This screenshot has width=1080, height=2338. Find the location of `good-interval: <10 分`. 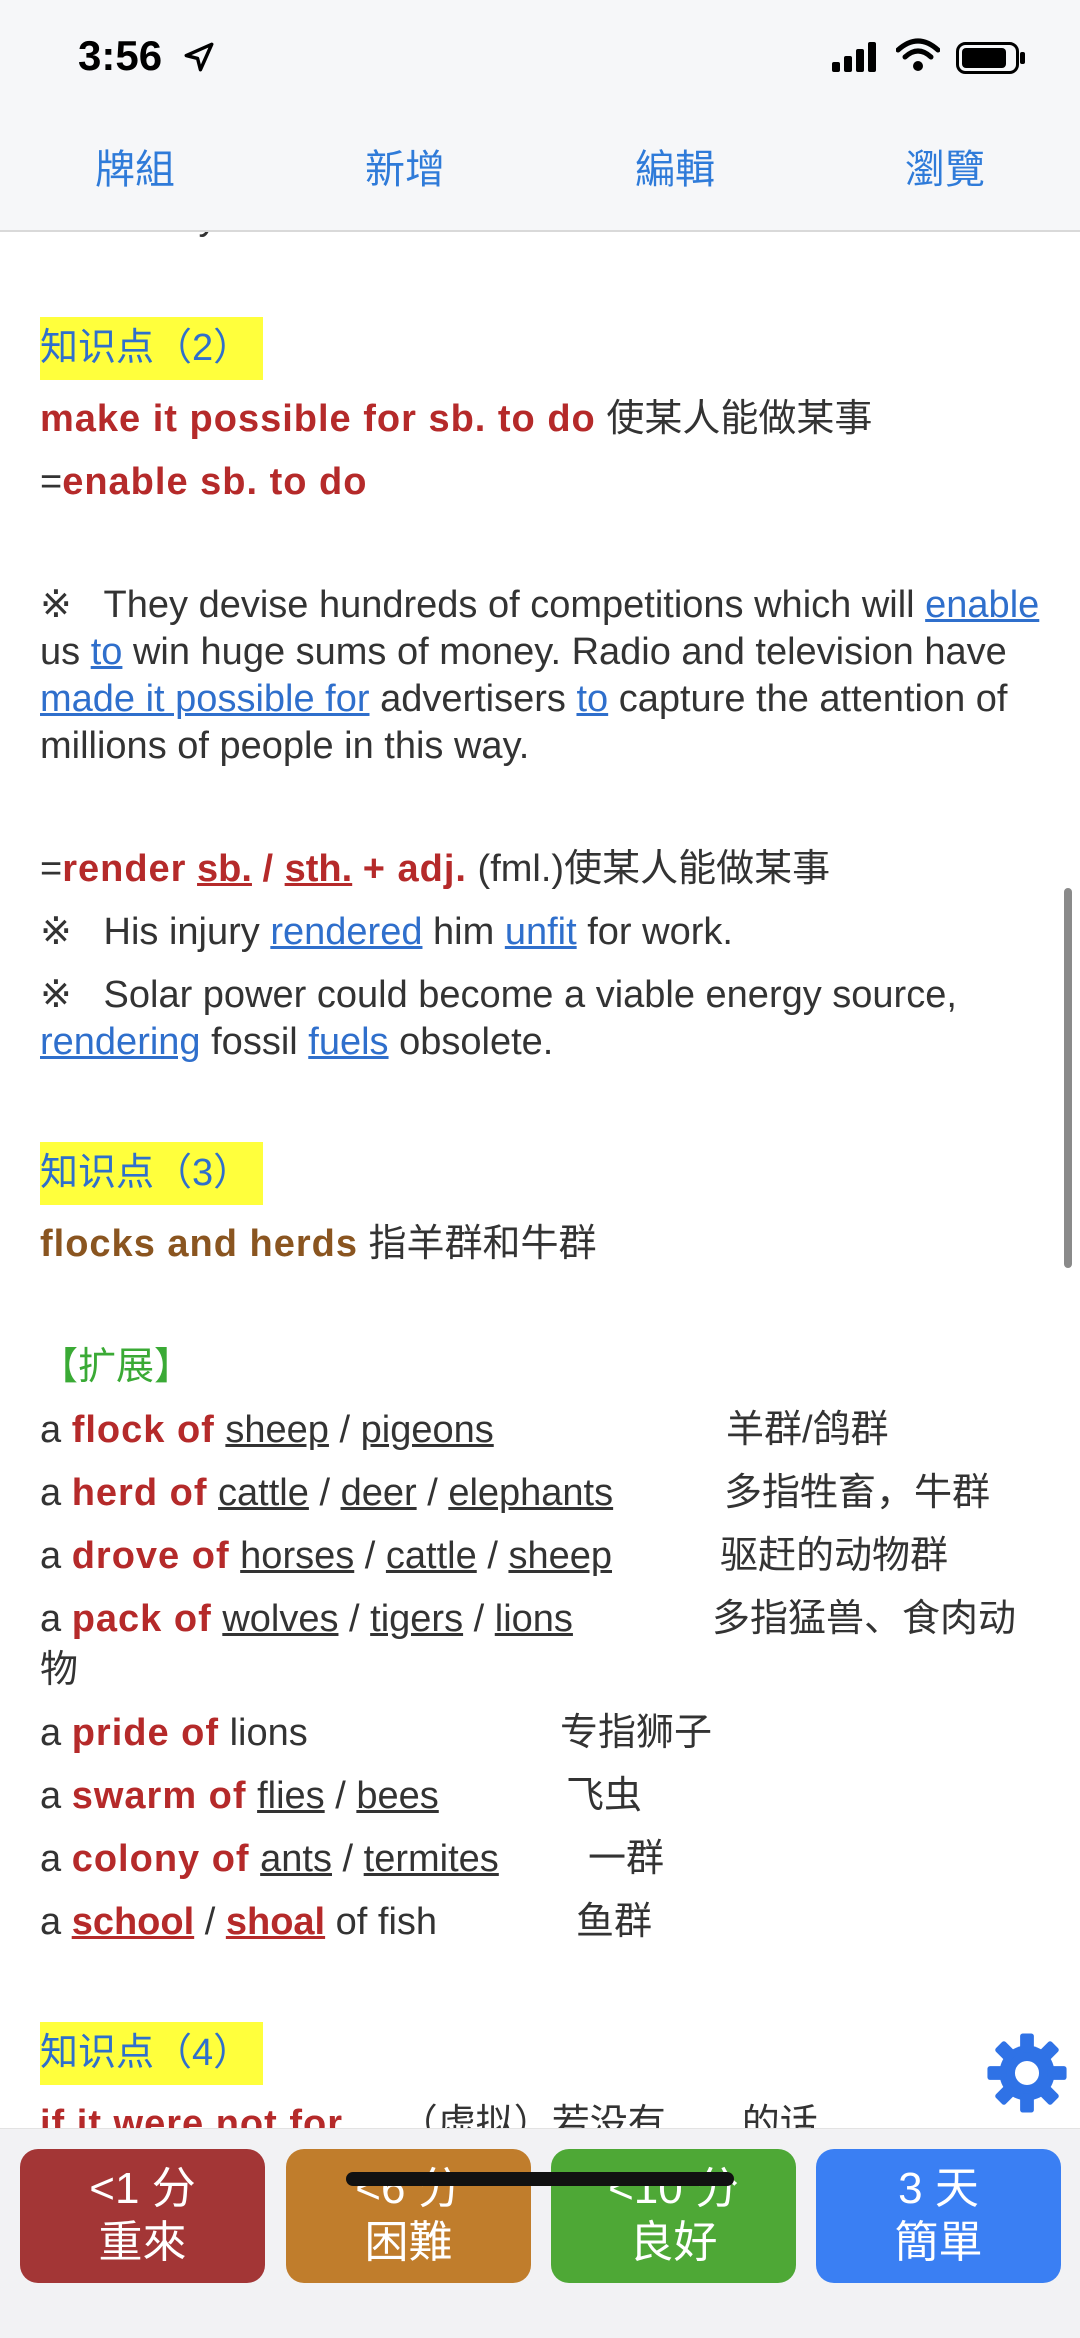

good-interval: <10 分 is located at coordinates (673, 2188).